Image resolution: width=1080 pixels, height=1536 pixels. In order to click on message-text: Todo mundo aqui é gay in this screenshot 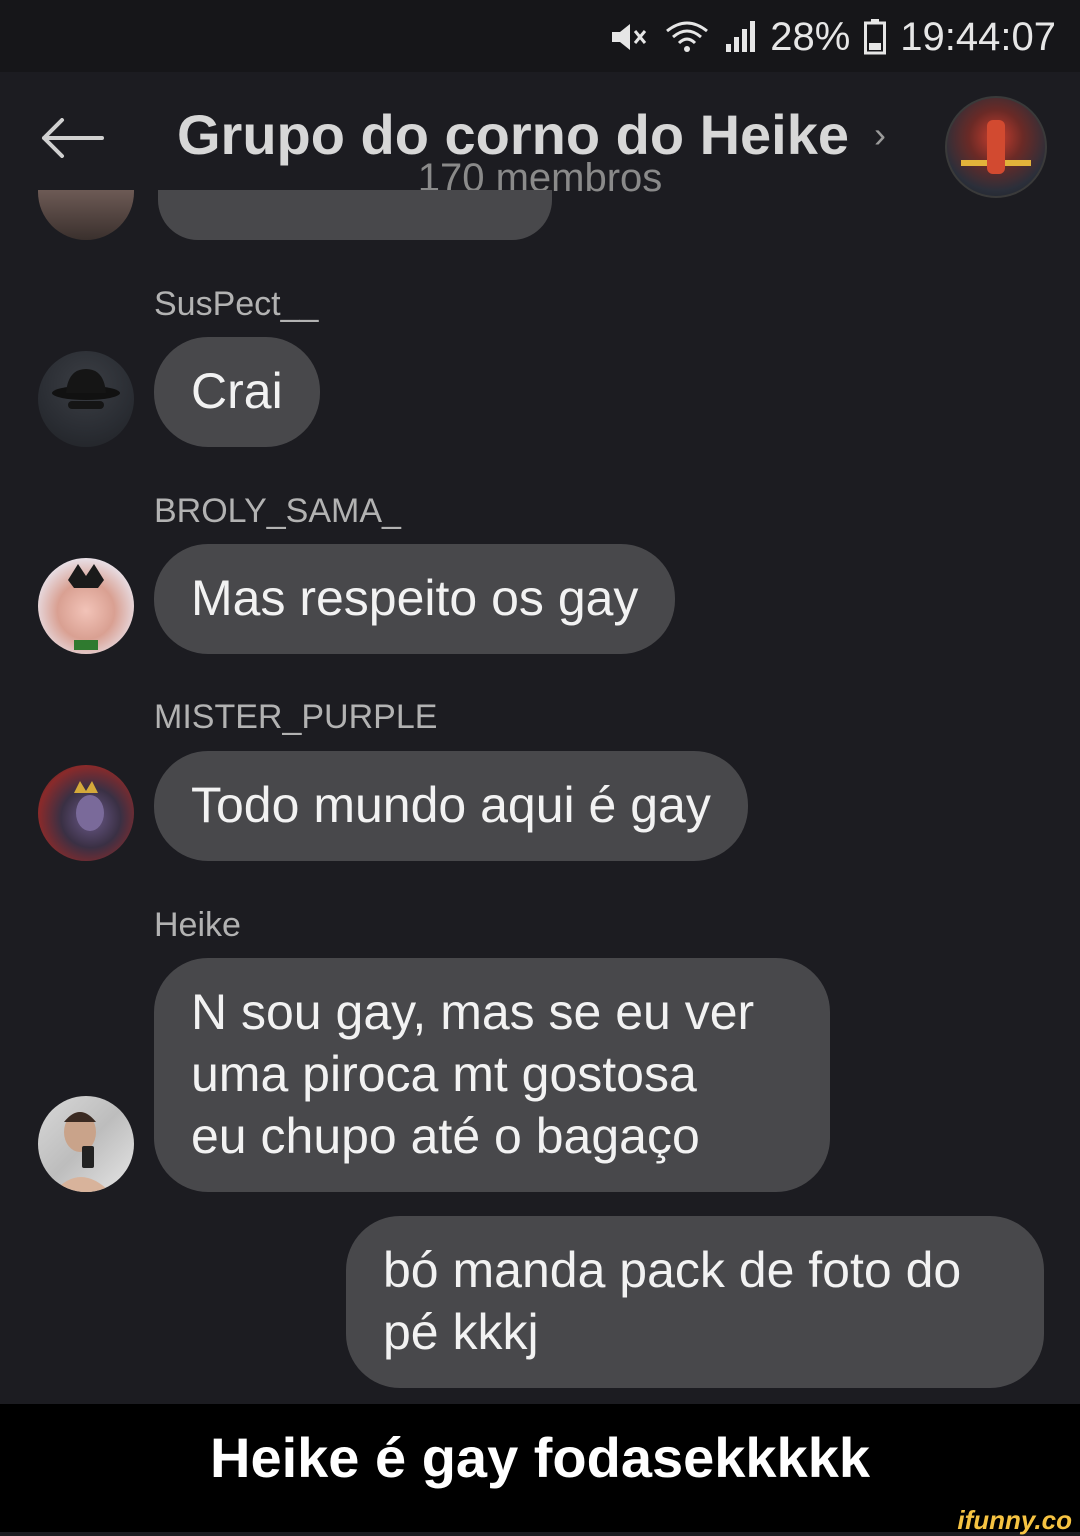, I will do `click(451, 805)`.